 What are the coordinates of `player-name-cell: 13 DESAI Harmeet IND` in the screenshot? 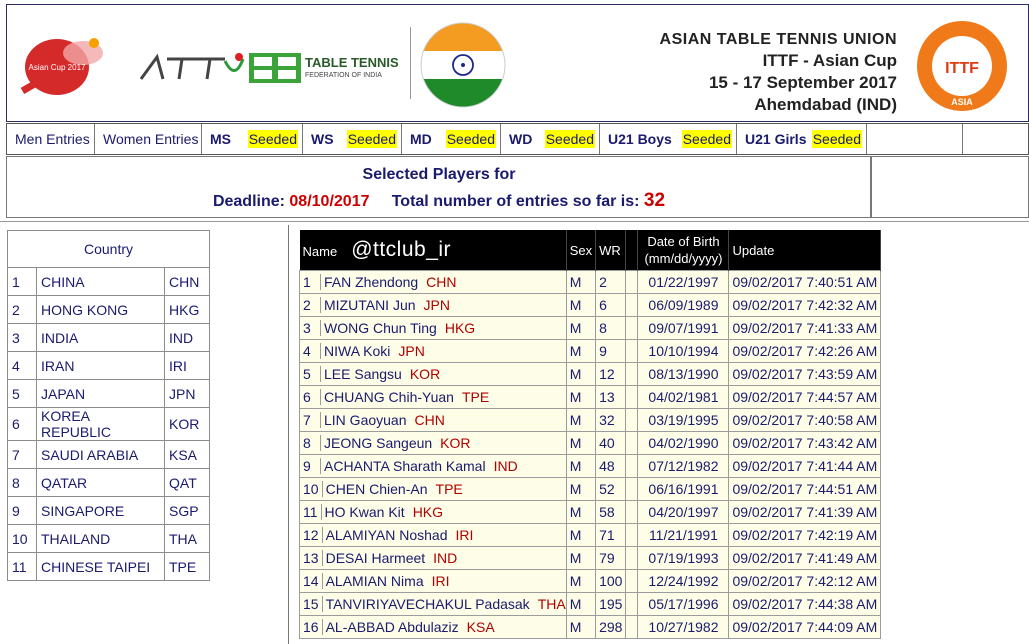 It's located at (433, 558).